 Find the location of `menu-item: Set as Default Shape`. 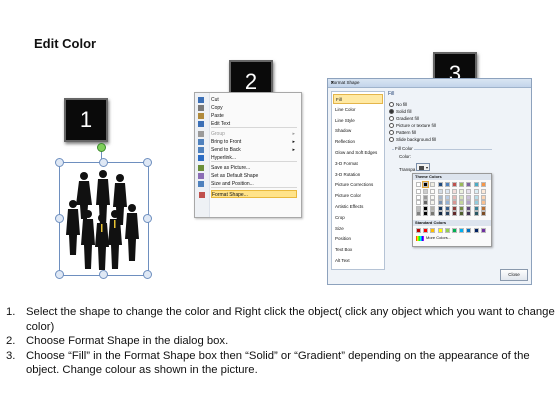

menu-item: Set as Default Shape is located at coordinates (247, 176).